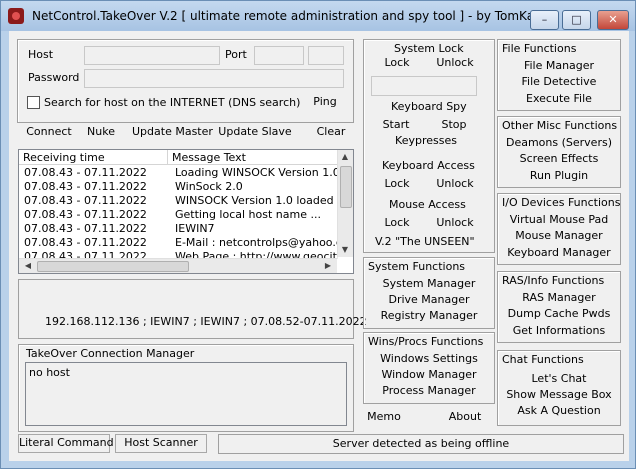 The width and height of the screenshot is (636, 469). What do you see at coordinates (49, 132) in the screenshot?
I see `connect-button: Connect` at bounding box center [49, 132].